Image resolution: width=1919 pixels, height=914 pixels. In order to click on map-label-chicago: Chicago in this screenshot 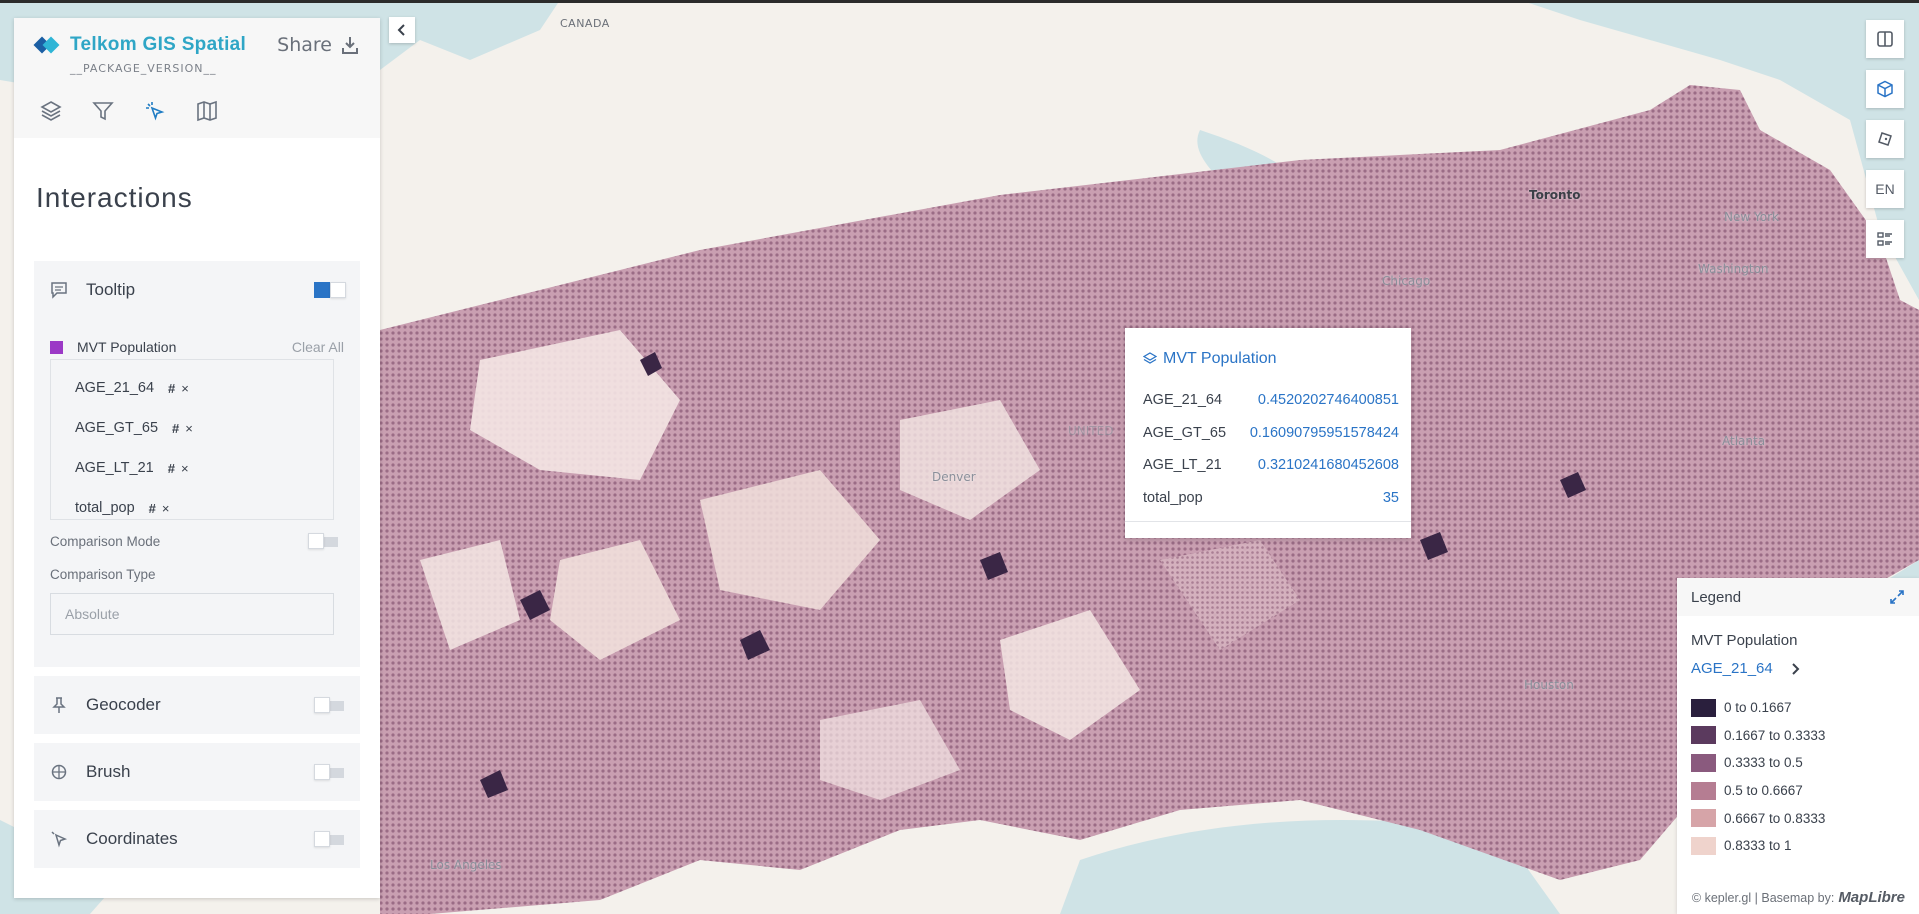, I will do `click(1406, 281)`.